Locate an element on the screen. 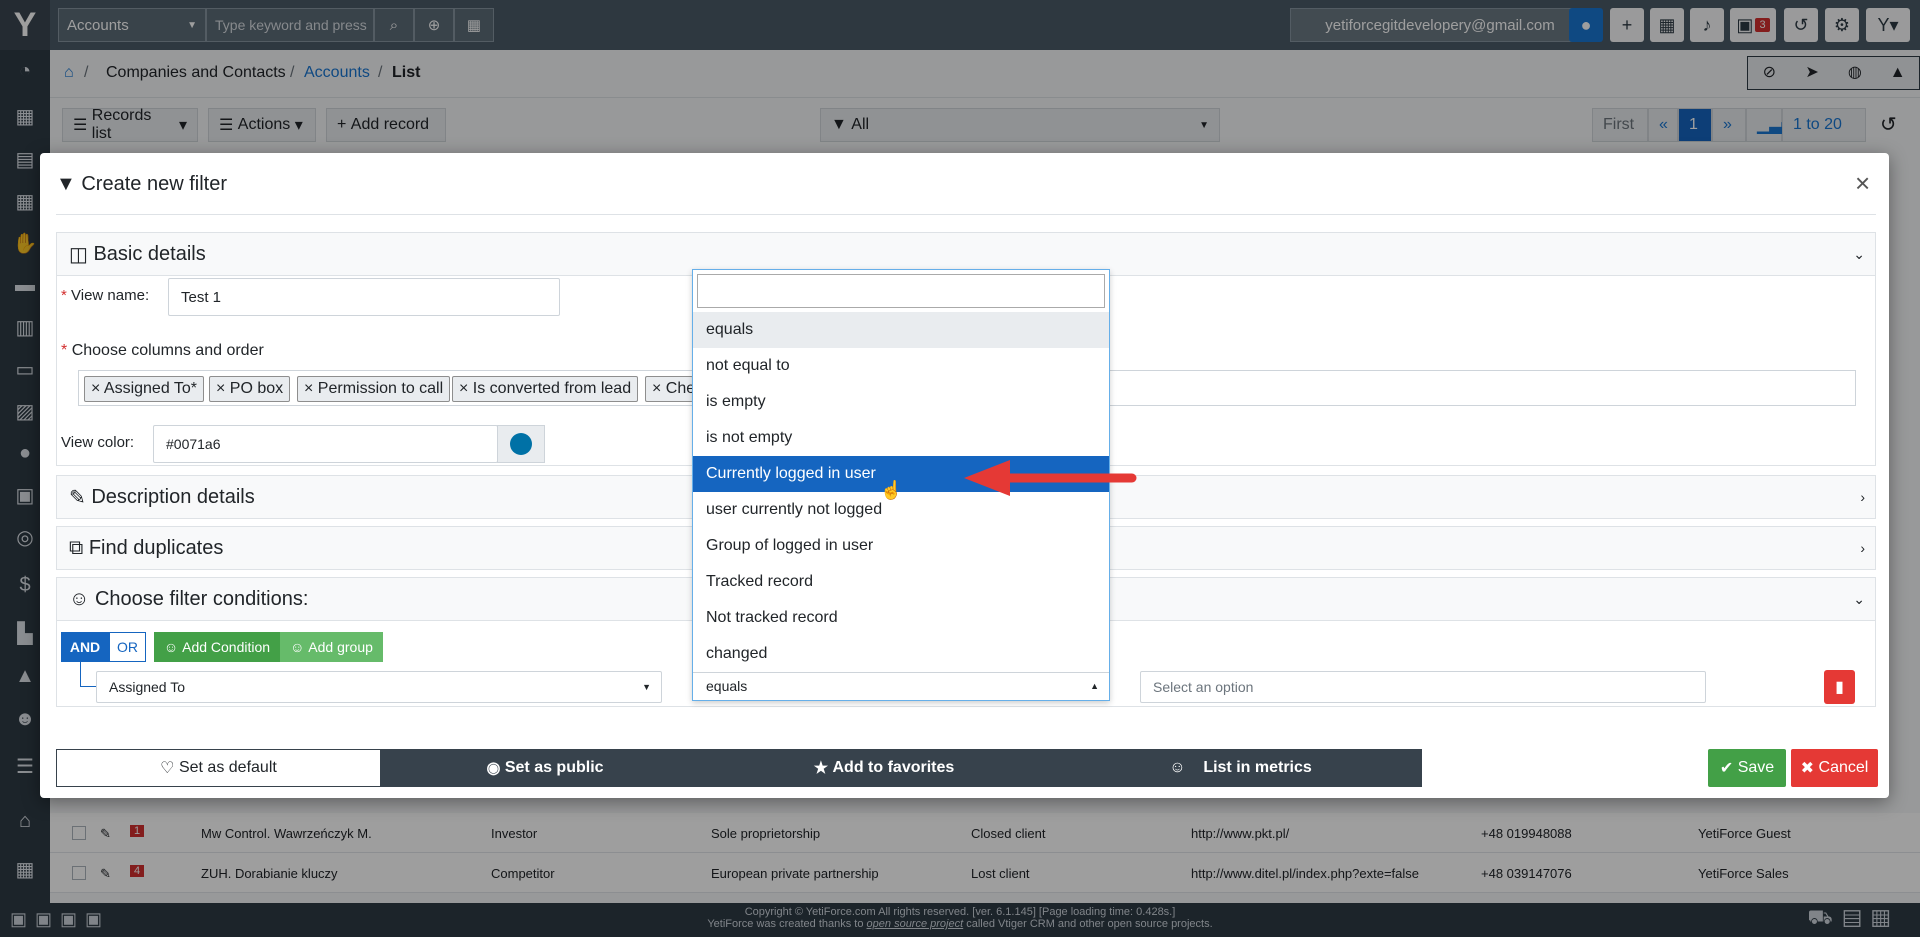  trash-icon: ▮ is located at coordinates (1839, 687).